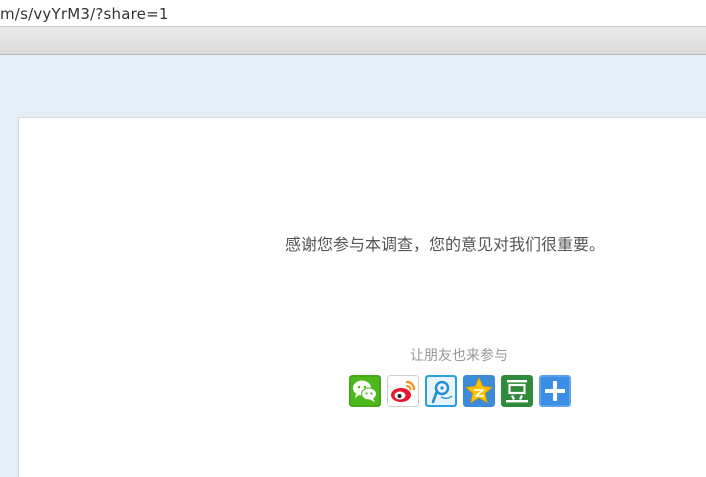  Describe the element at coordinates (555, 391) in the screenshot. I see `more-share-icon` at that location.